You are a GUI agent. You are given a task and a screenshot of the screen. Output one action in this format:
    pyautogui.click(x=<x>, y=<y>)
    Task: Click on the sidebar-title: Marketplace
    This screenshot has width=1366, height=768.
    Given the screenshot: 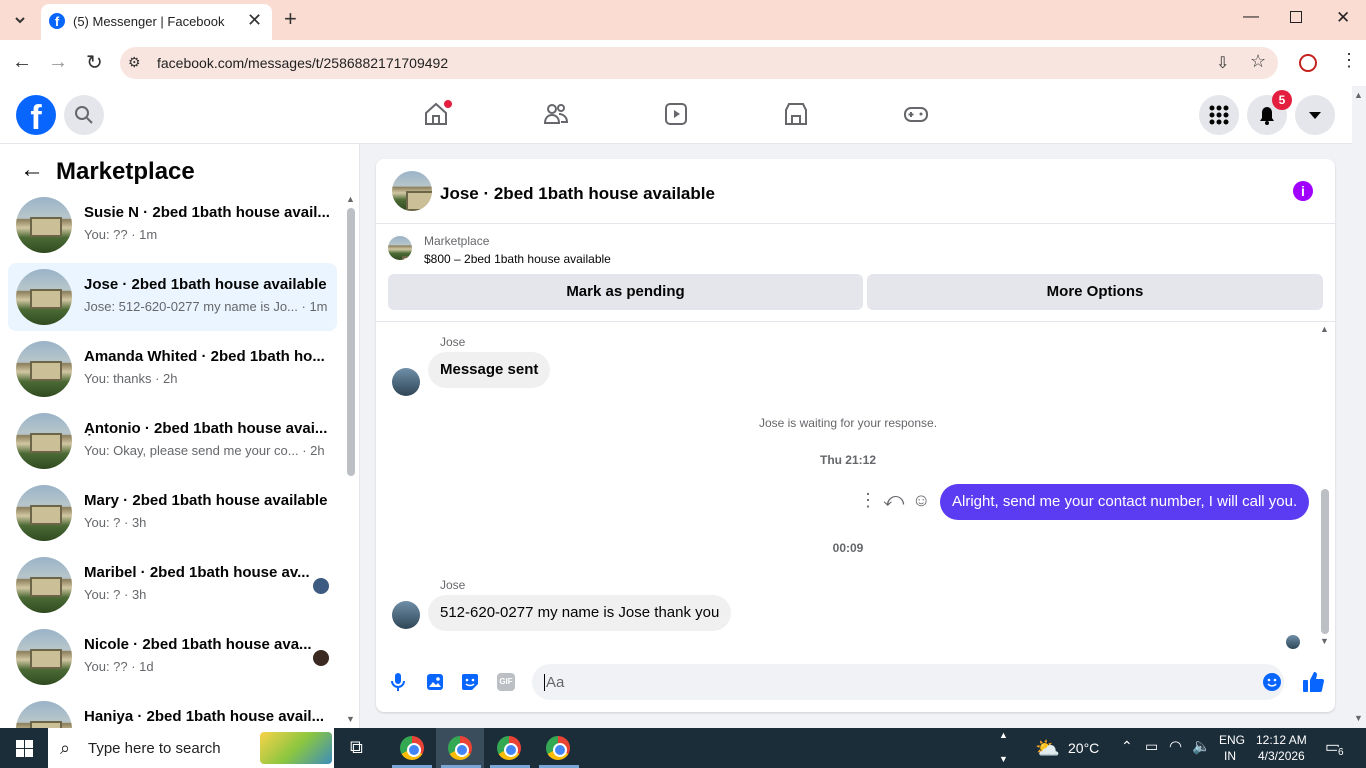 What is the action you would take?
    pyautogui.click(x=125, y=171)
    